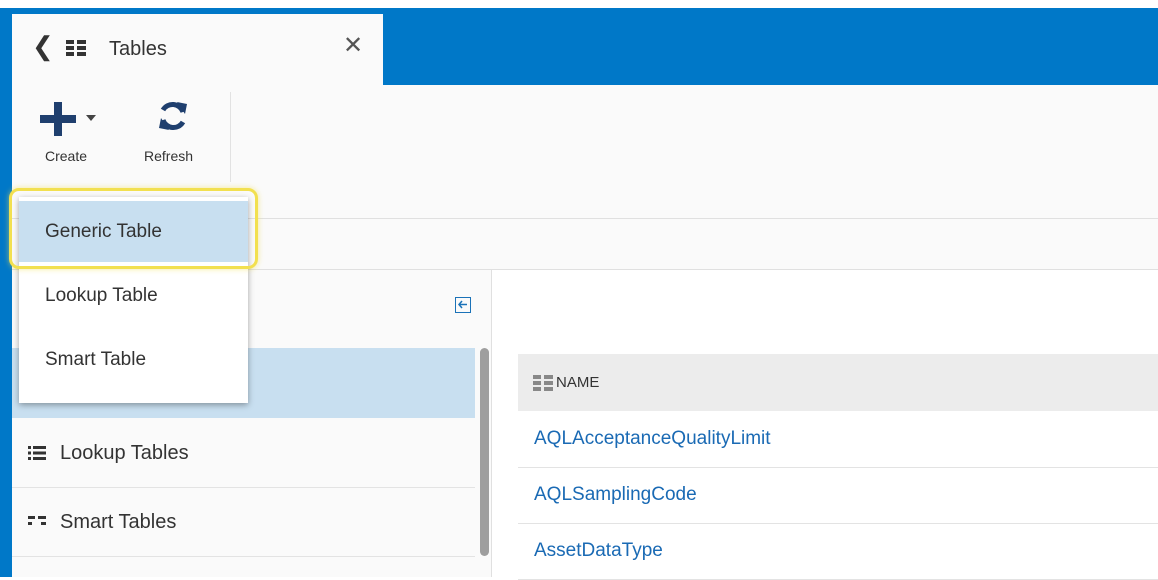  What do you see at coordinates (133, 228) in the screenshot?
I see `focus-highlight` at bounding box center [133, 228].